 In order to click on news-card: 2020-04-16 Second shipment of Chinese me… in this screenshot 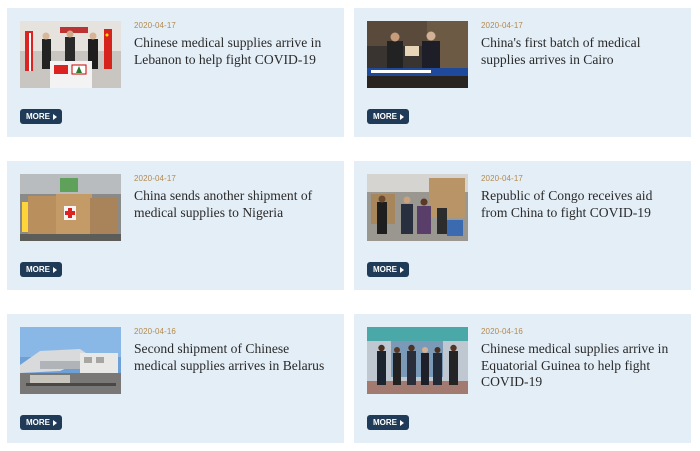, I will do `click(175, 378)`.